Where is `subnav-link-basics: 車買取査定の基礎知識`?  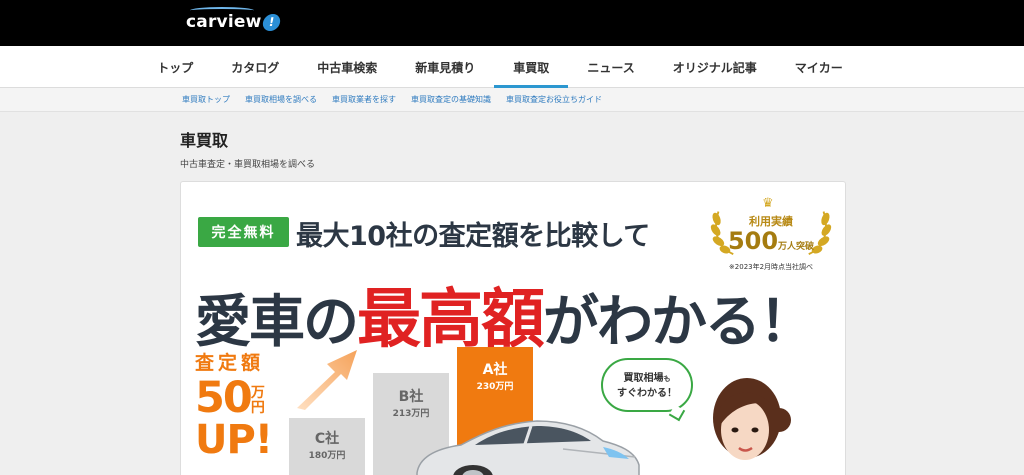 subnav-link-basics: 車買取査定の基礎知識 is located at coordinates (451, 99).